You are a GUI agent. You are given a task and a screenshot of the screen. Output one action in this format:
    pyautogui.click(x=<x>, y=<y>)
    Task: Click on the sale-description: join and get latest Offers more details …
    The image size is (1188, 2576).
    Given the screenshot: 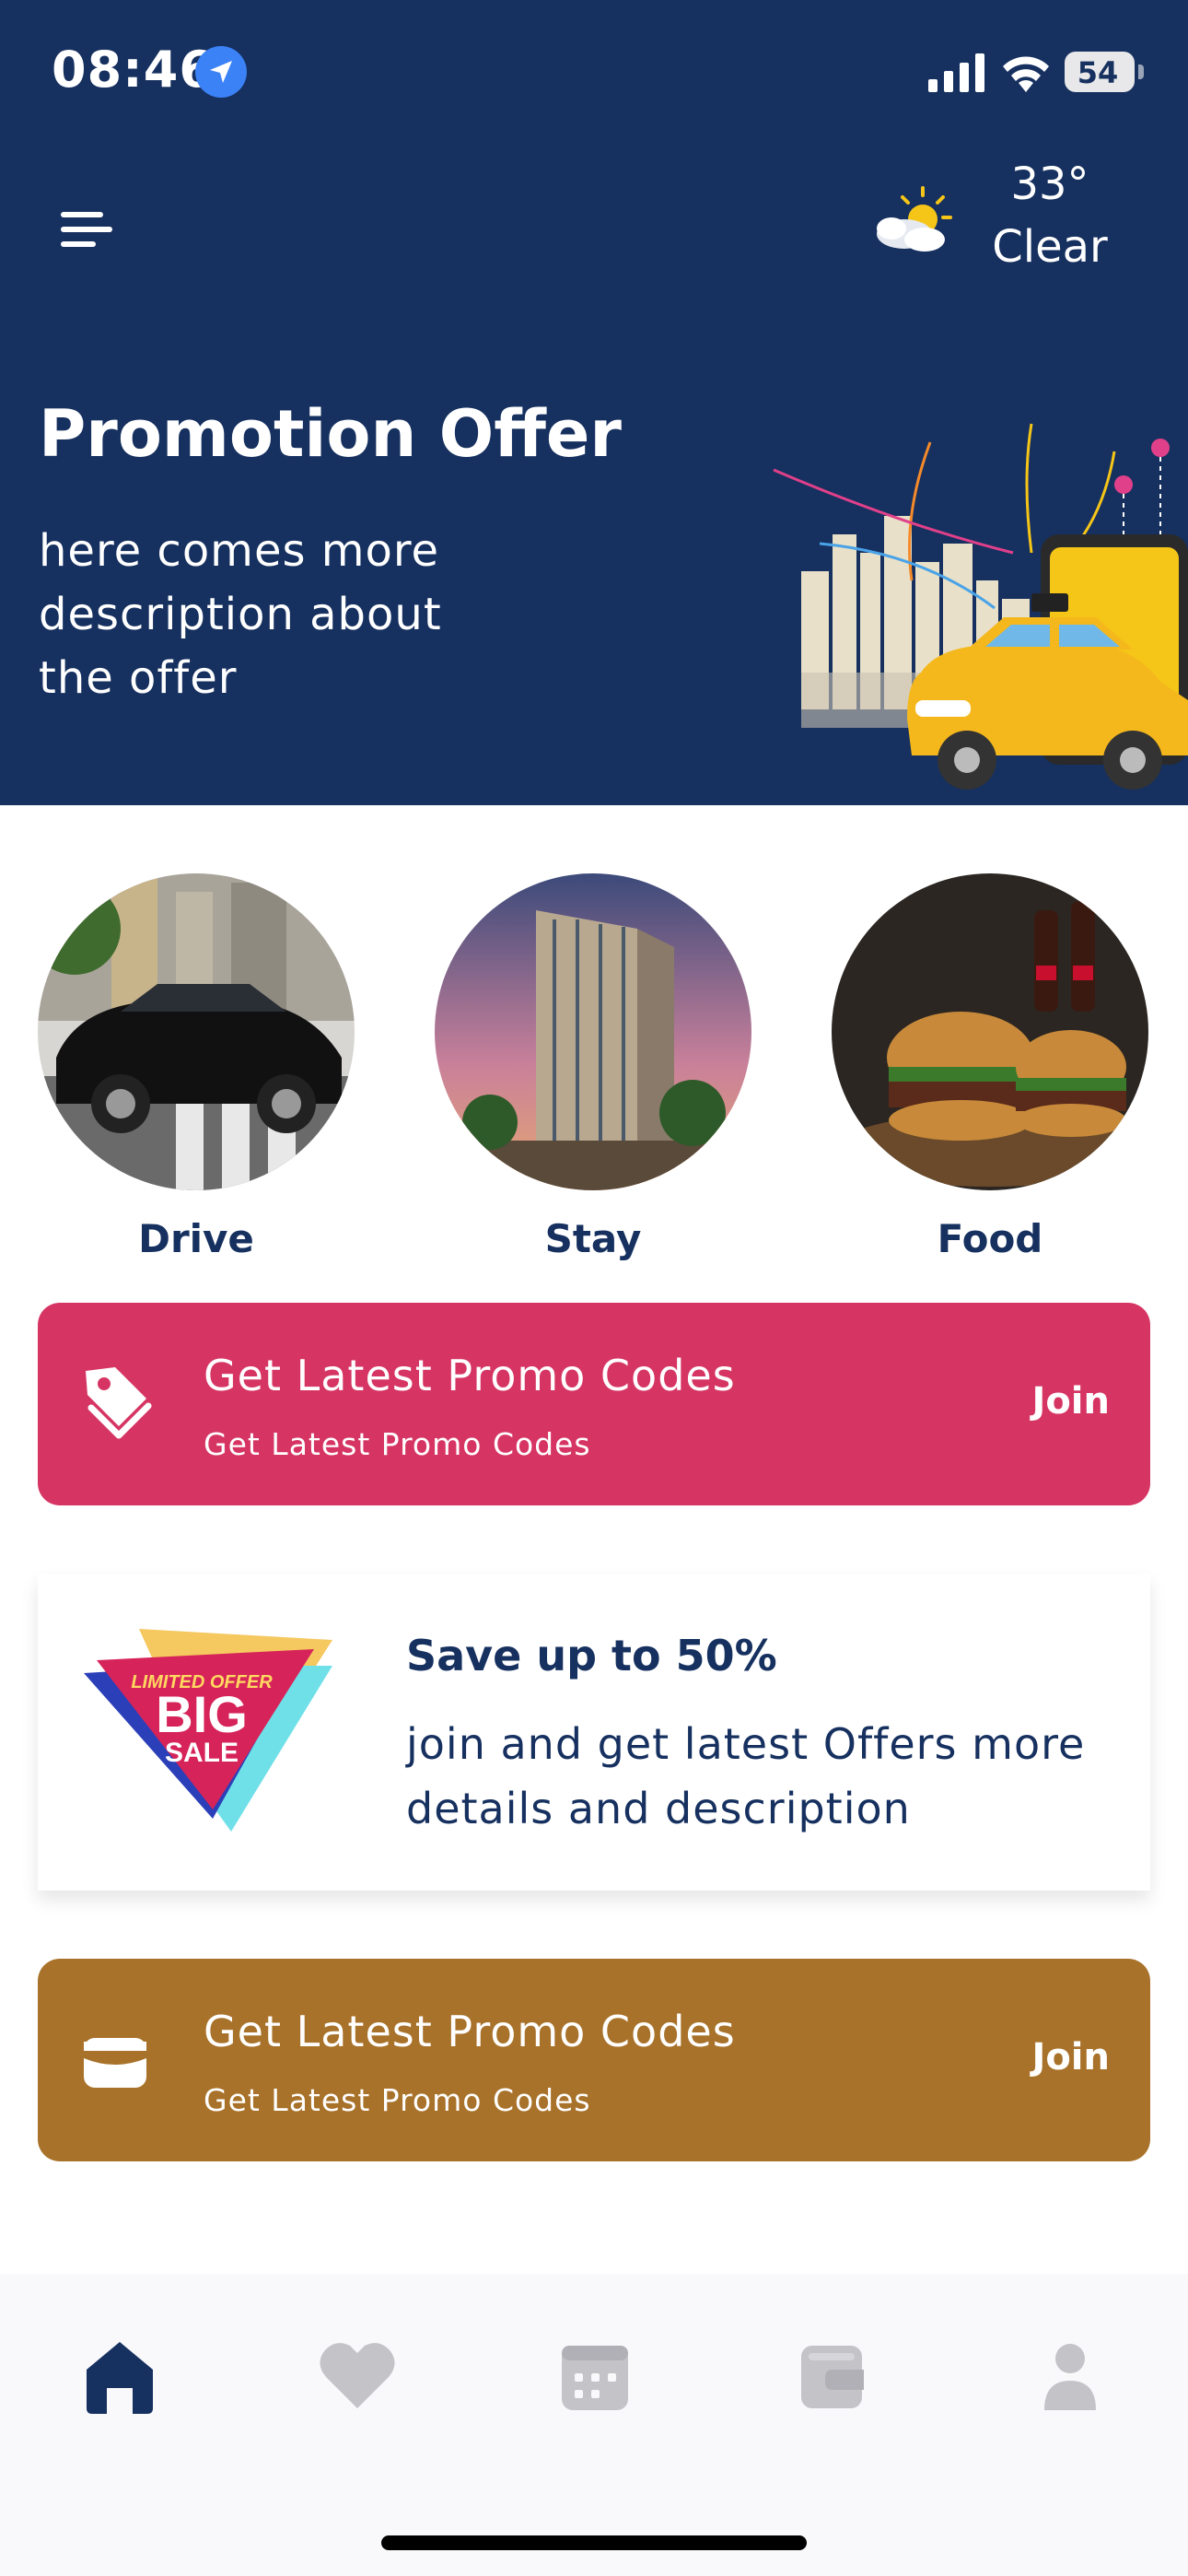 What is the action you would take?
    pyautogui.click(x=746, y=1776)
    